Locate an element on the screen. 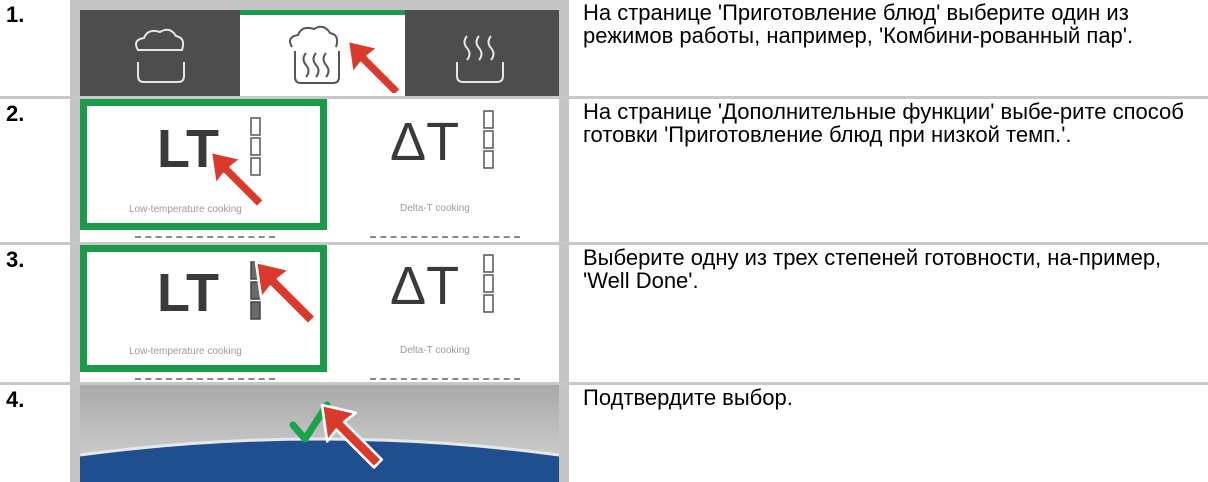  step-1-illustration is located at coordinates (319, 48).